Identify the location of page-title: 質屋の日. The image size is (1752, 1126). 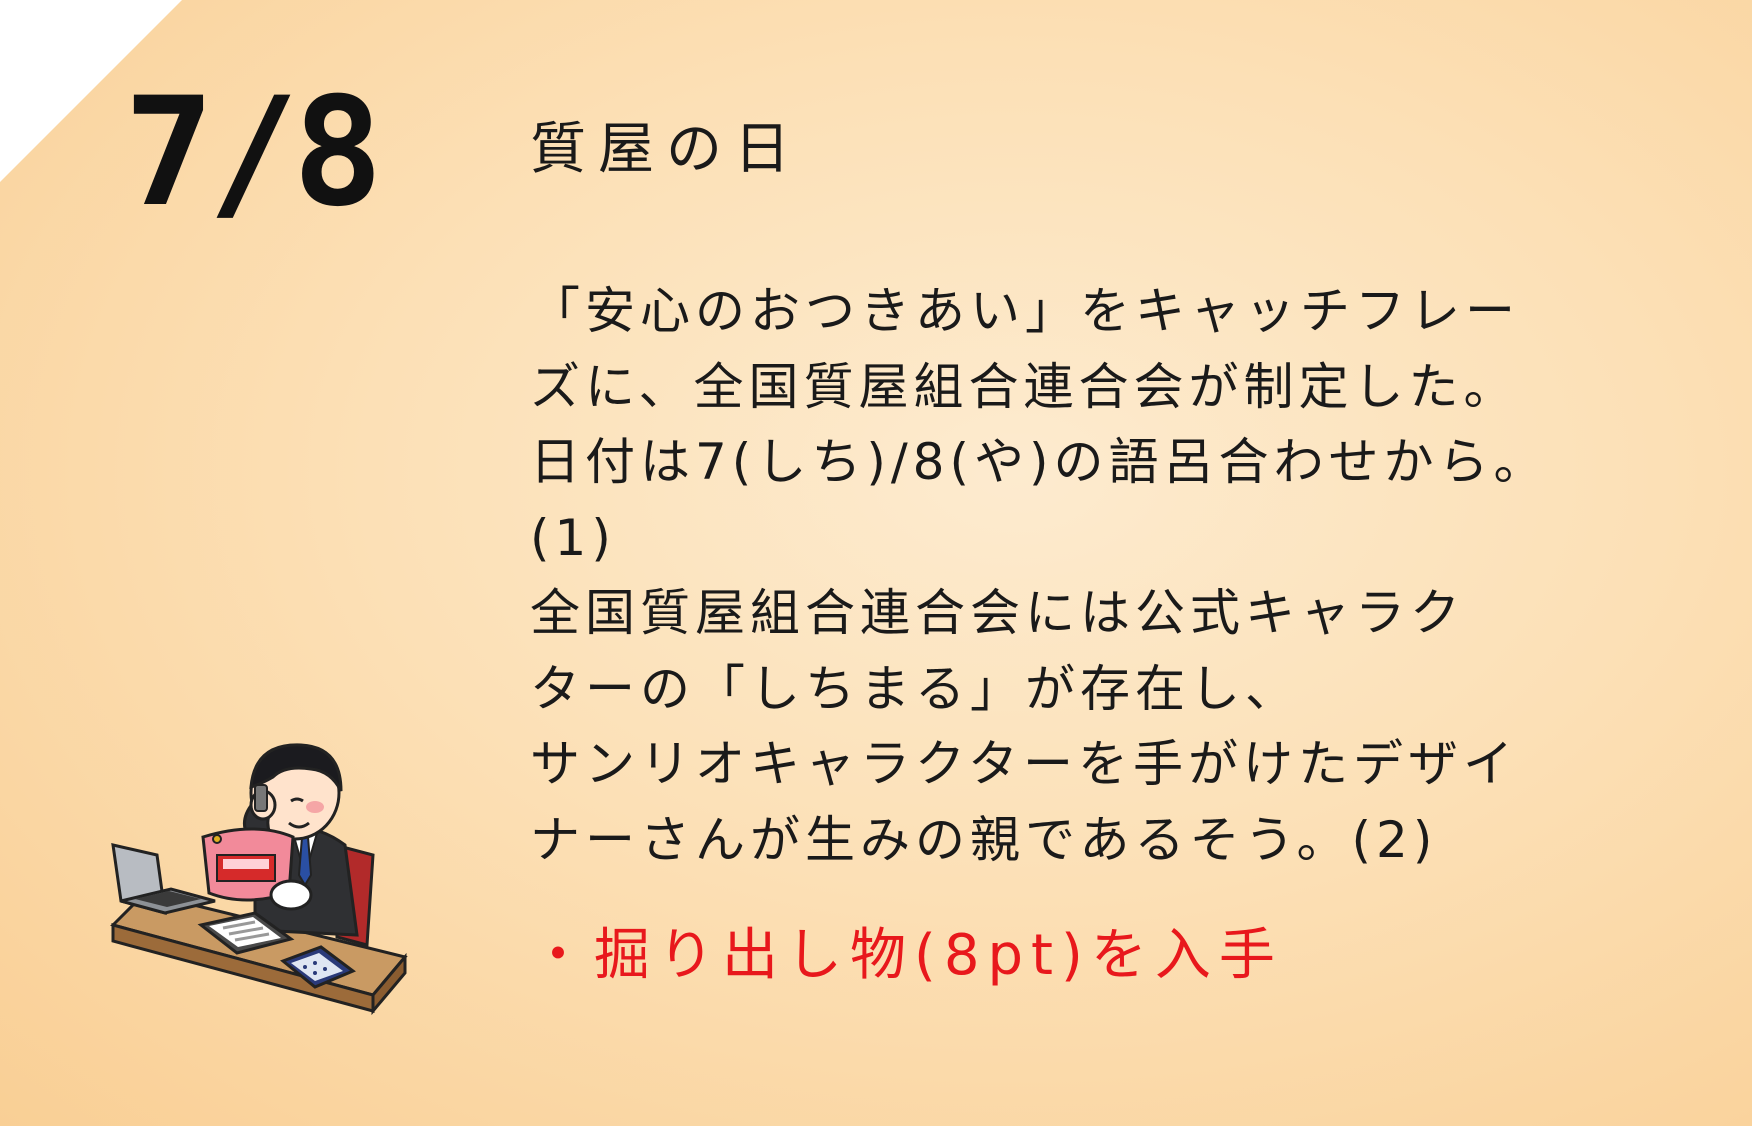
(666, 149).